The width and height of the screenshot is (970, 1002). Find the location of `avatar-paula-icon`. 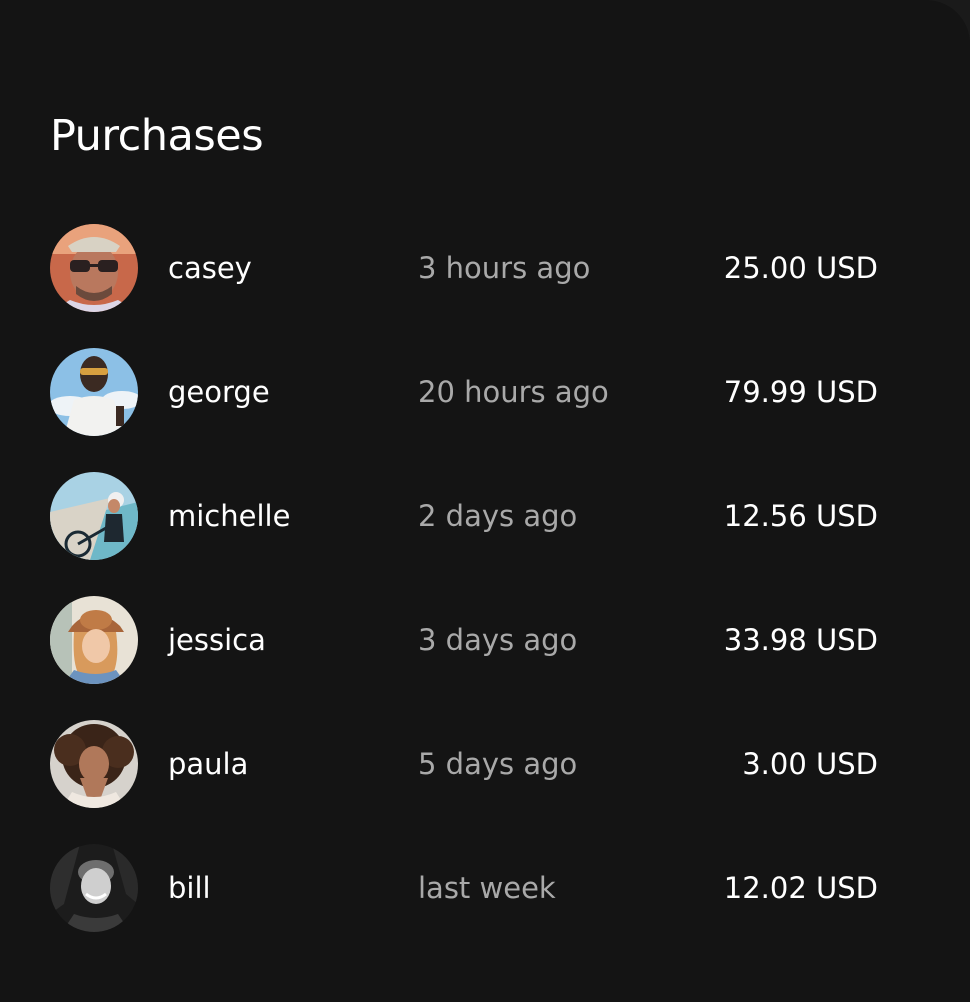

avatar-paula-icon is located at coordinates (94, 764).